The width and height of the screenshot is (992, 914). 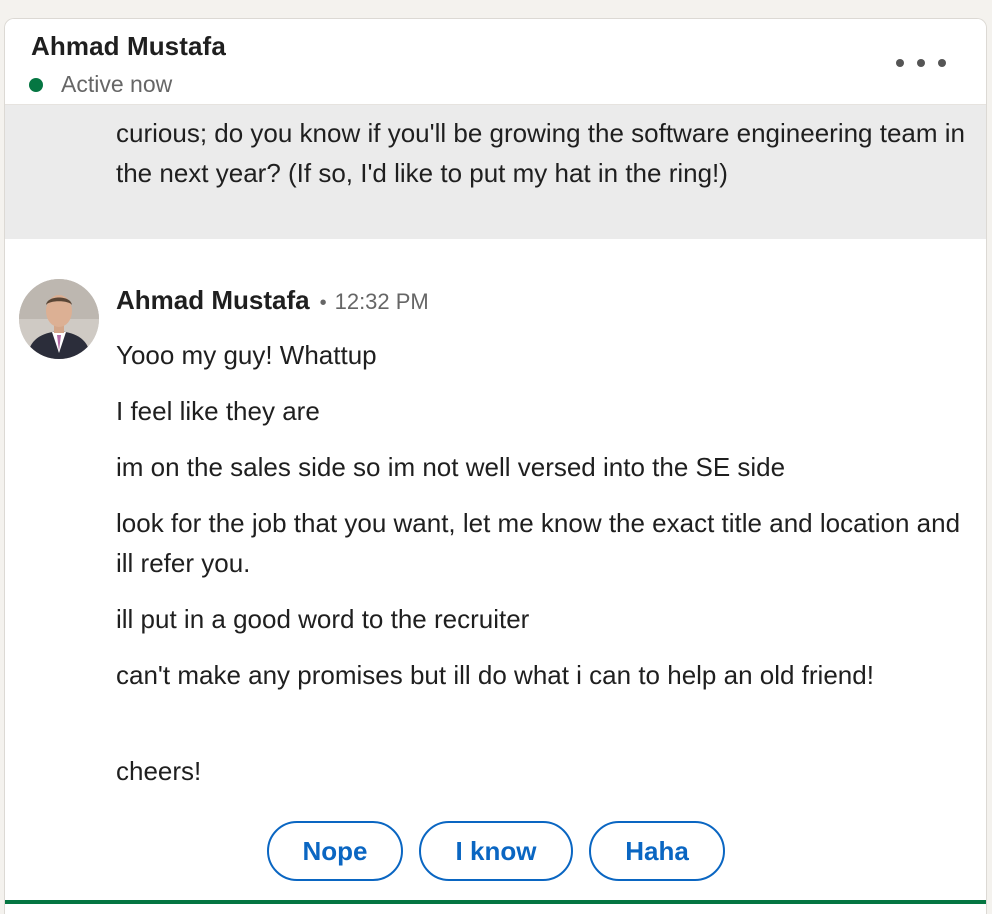 What do you see at coordinates (159, 771) in the screenshot?
I see `message-bubble: cheers!` at bounding box center [159, 771].